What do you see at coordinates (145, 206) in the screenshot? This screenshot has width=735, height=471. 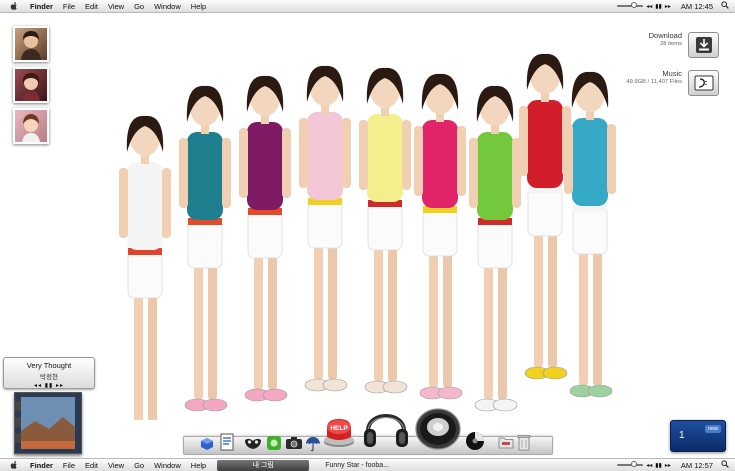 I see `wallpaper-figure-1-shirt` at bounding box center [145, 206].